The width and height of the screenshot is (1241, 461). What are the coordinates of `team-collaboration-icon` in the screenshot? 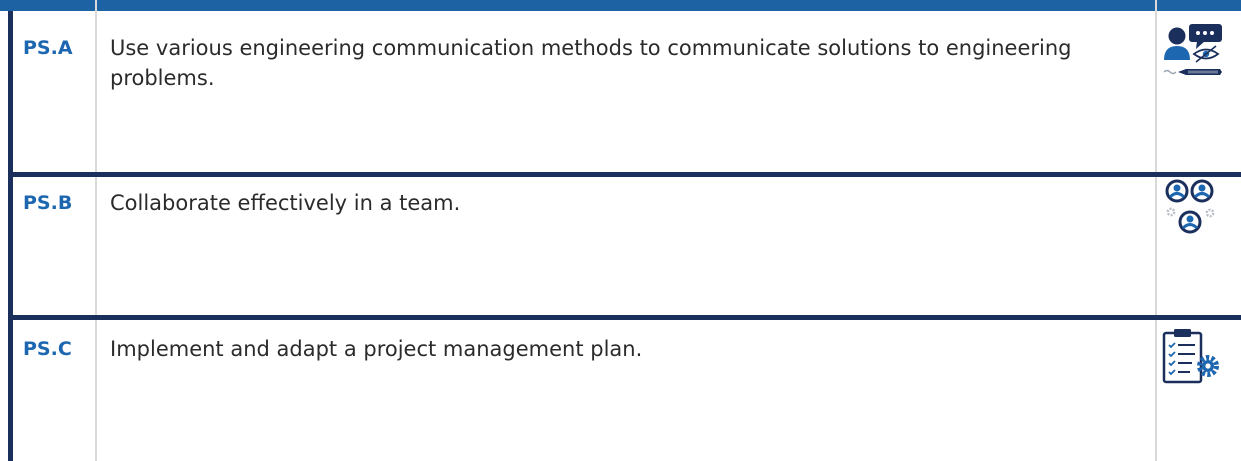 It's located at (1190, 206).